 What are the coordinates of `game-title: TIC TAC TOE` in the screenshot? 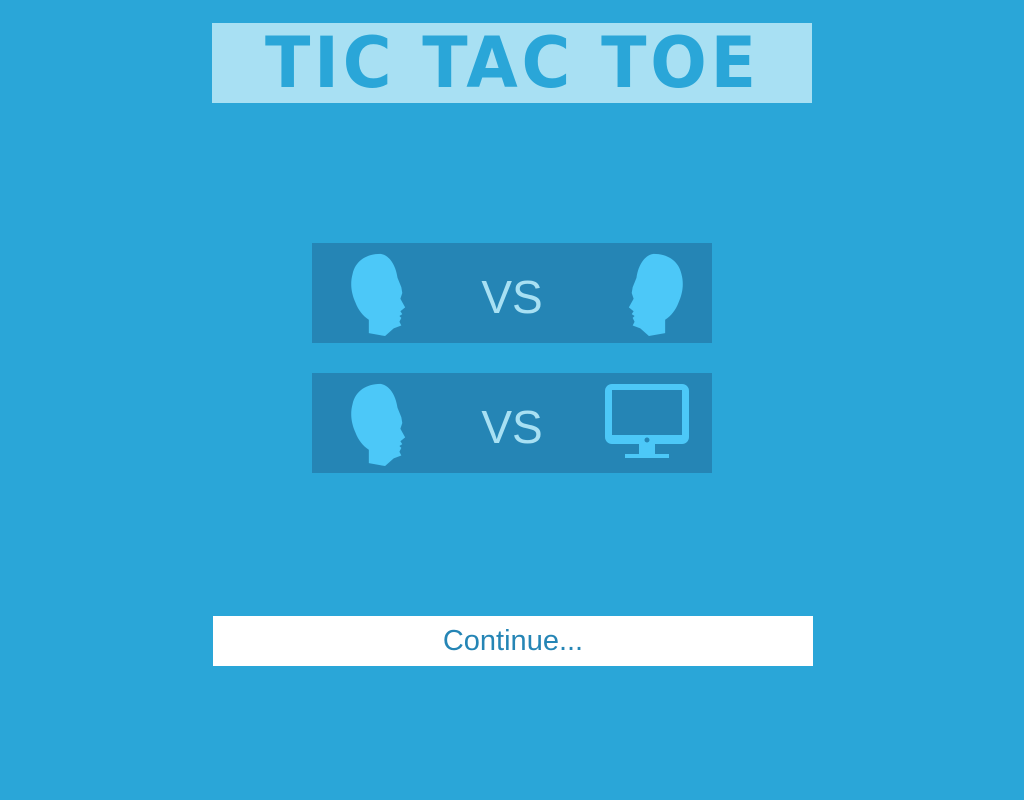 It's located at (512, 63).